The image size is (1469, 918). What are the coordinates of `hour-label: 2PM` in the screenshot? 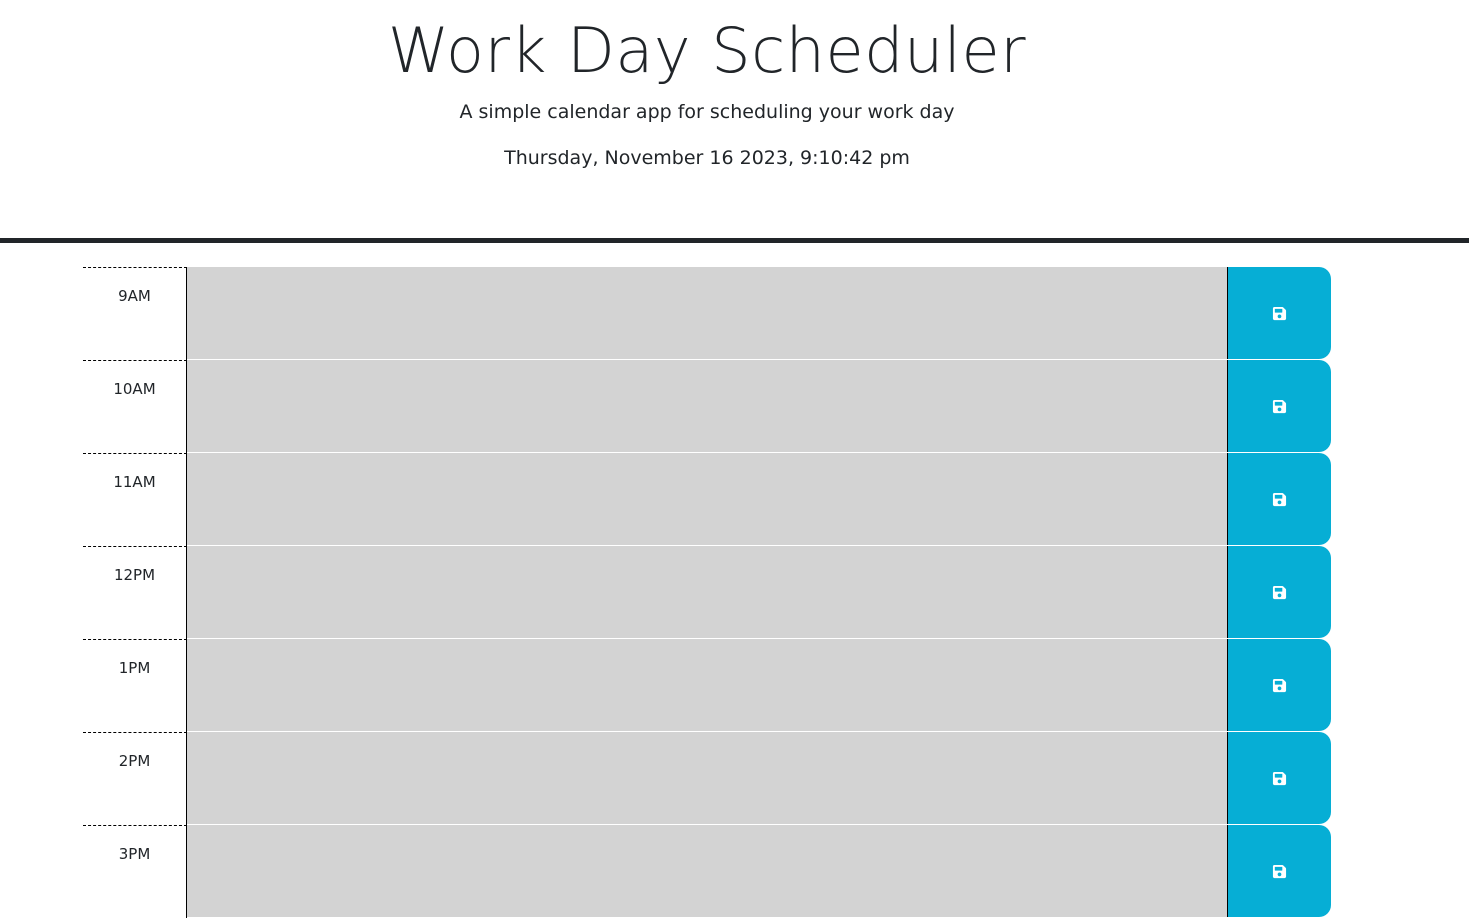 It's located at (135, 778).